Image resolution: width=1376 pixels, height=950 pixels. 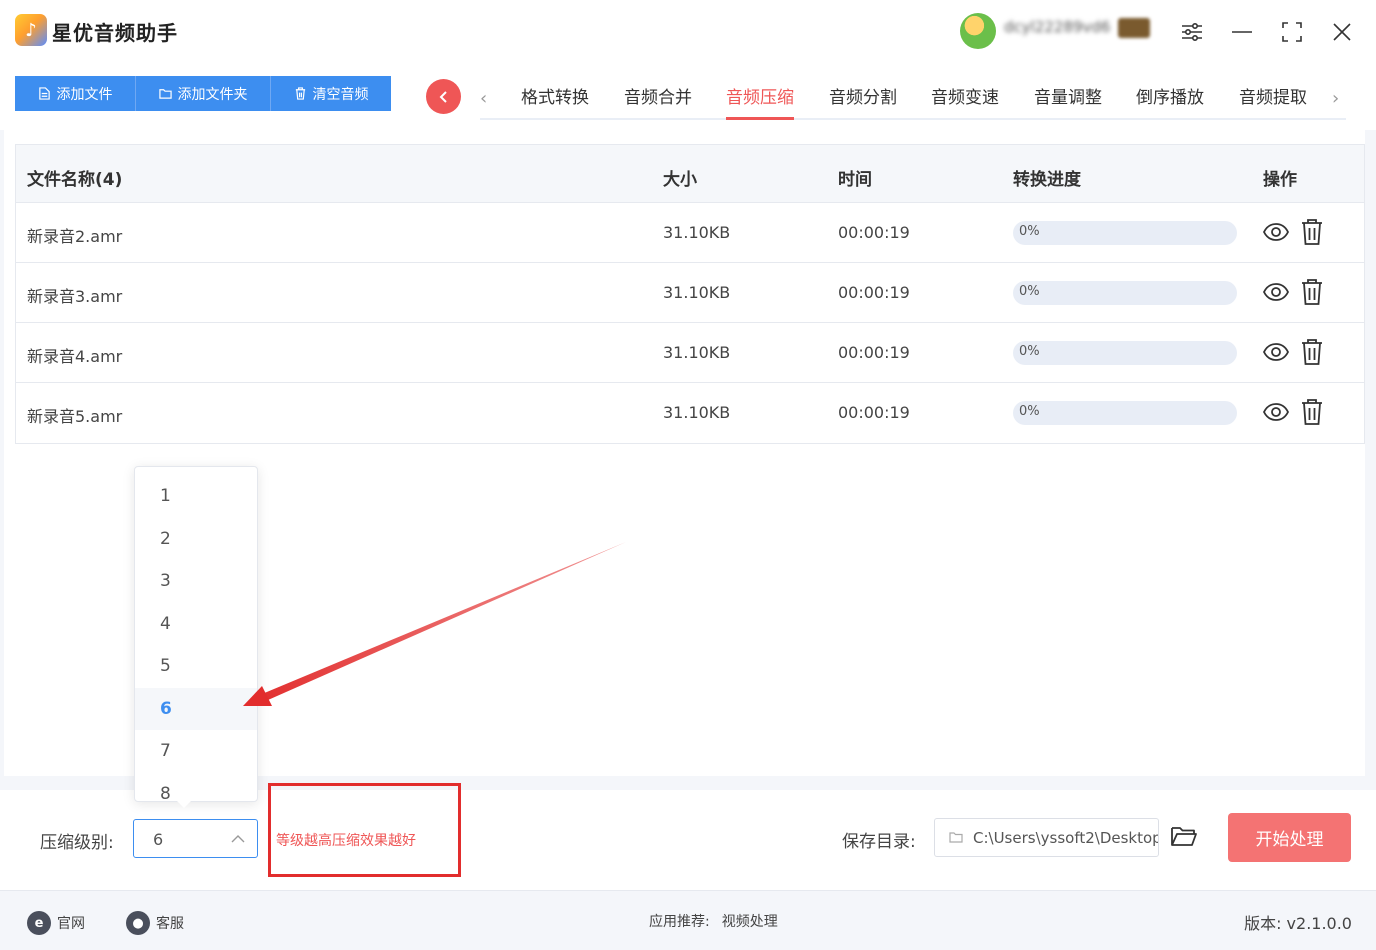 What do you see at coordinates (115, 33) in the screenshot?
I see `app-title: 星优音频助手` at bounding box center [115, 33].